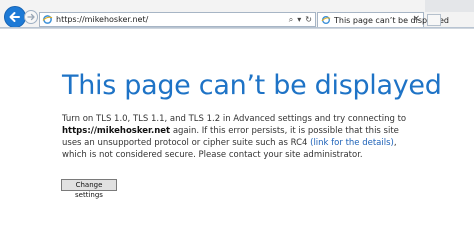  I want to click on page-title: This page can’t be displayed, so click(252, 85).